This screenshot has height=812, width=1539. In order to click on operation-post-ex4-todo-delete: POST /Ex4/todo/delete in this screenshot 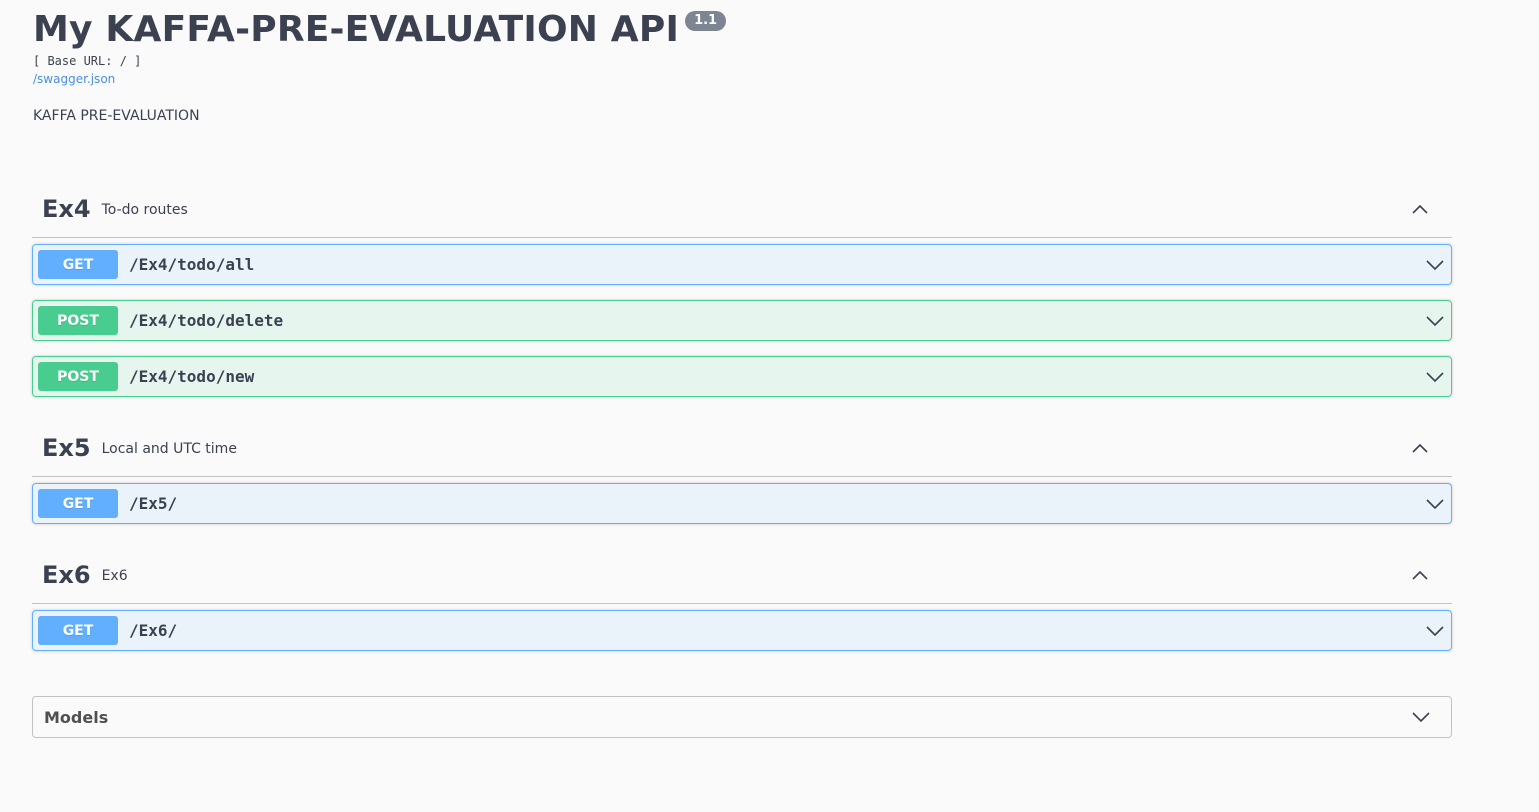, I will do `click(742, 320)`.